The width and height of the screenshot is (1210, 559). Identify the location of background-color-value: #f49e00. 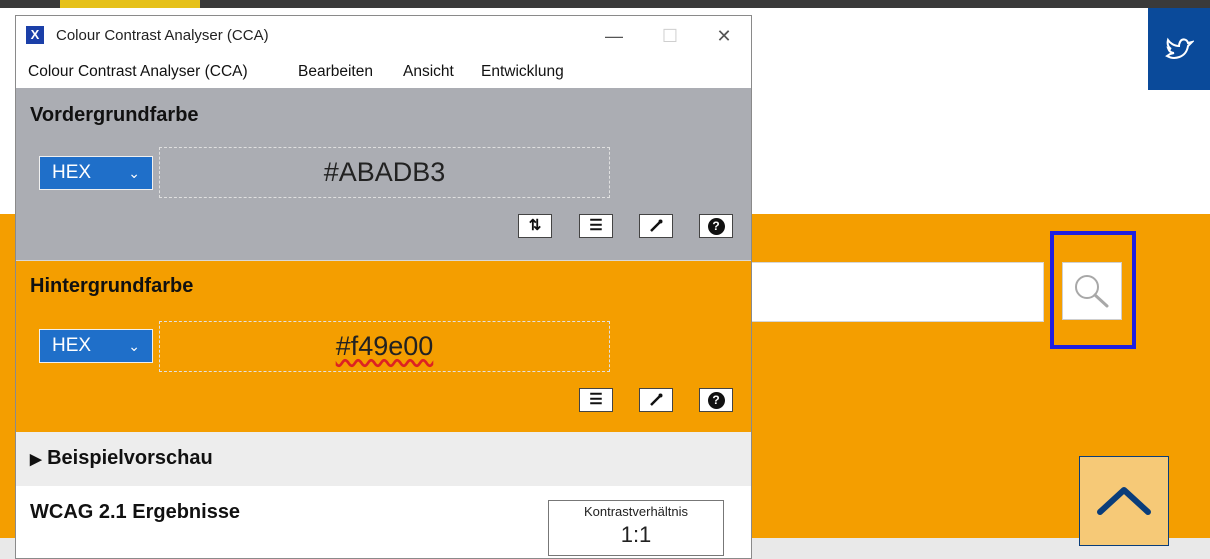
(384, 346).